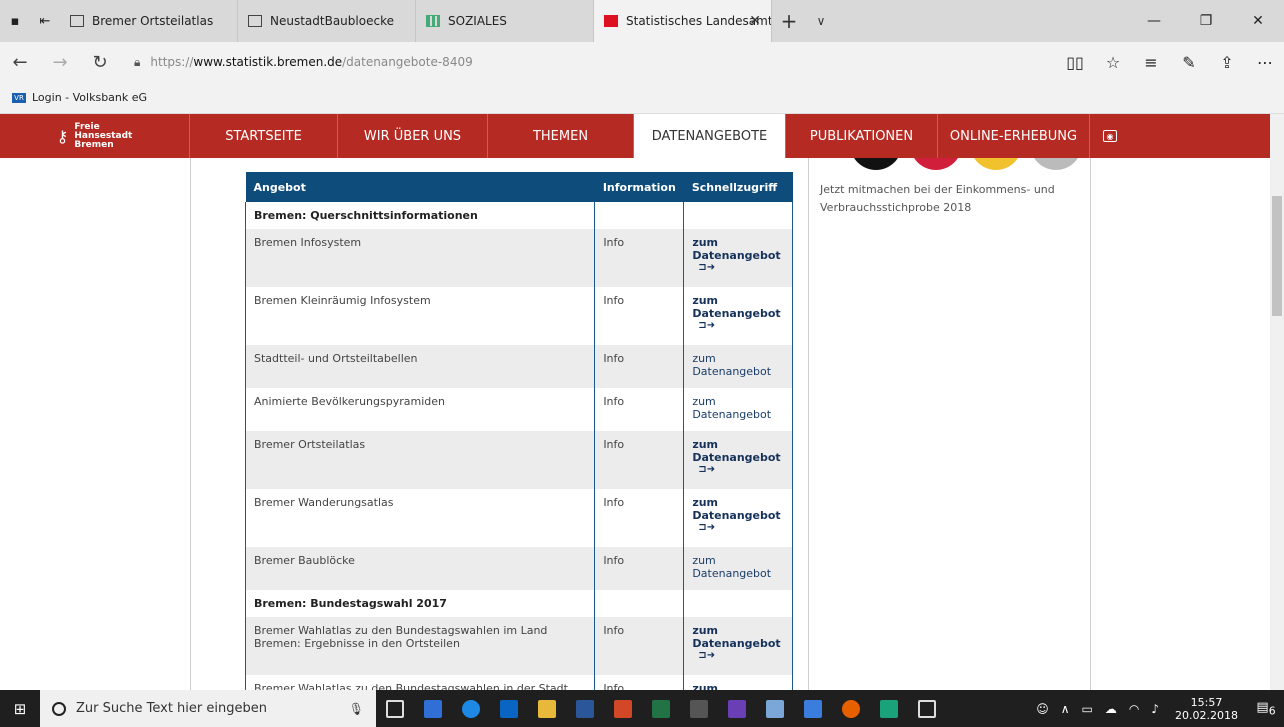 This screenshot has height=727, width=1284. I want to click on empty-cell, so click(738, 215).